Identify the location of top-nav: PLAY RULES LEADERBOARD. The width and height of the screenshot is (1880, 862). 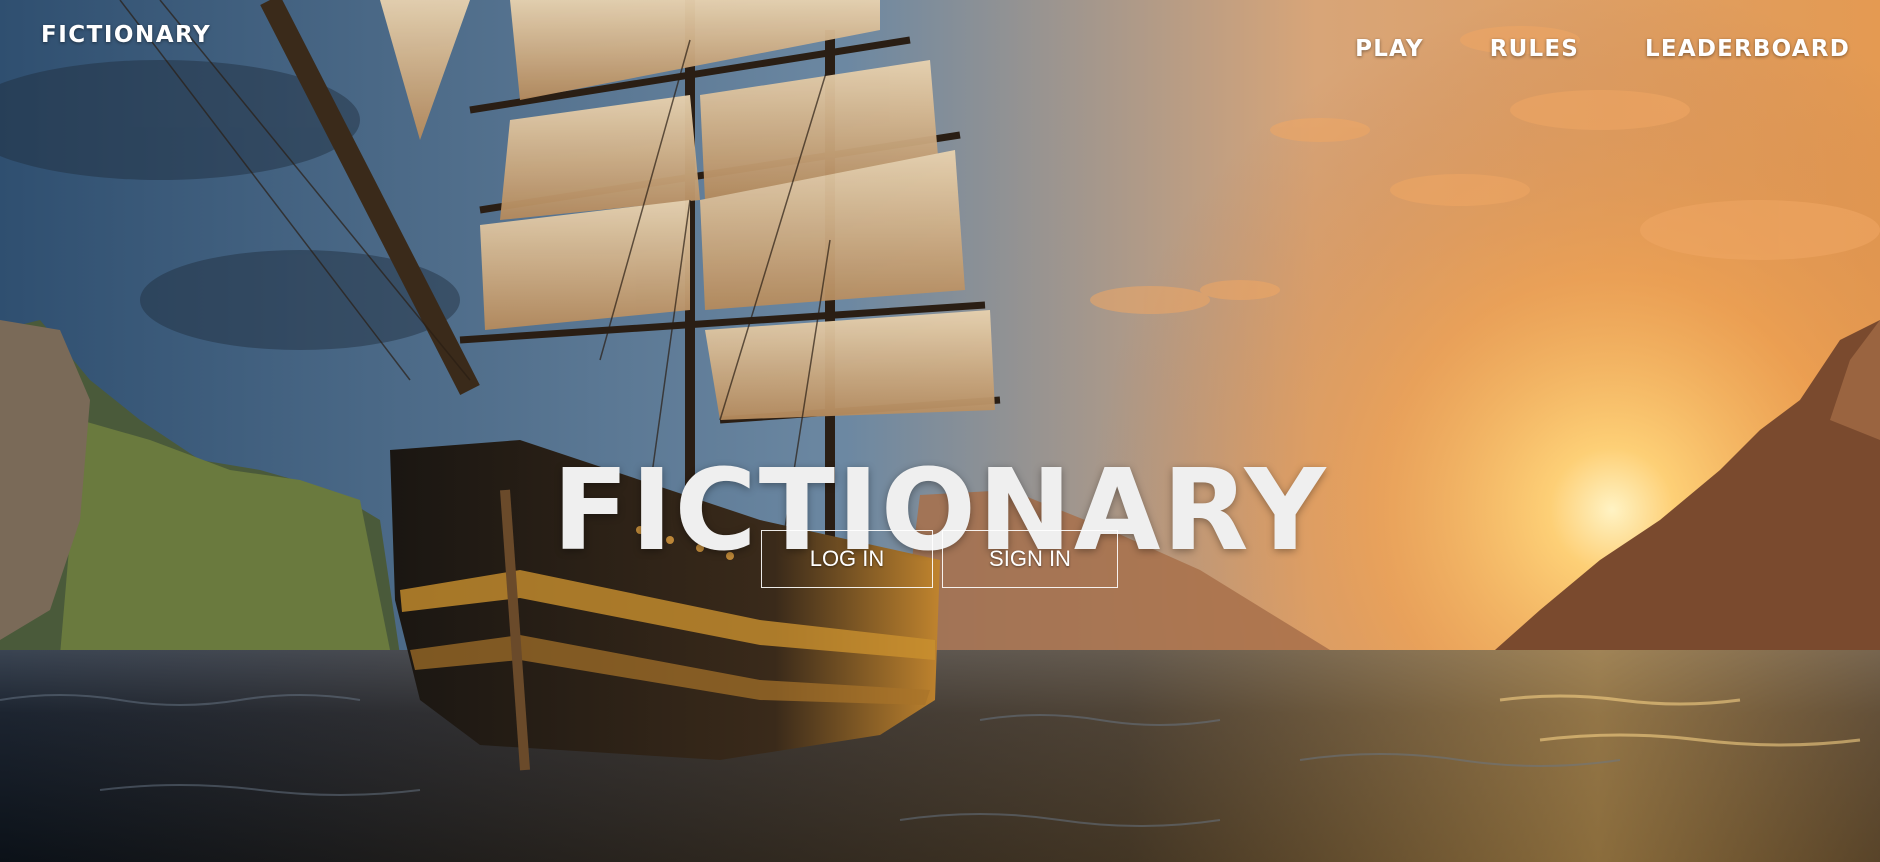
(1569, 49).